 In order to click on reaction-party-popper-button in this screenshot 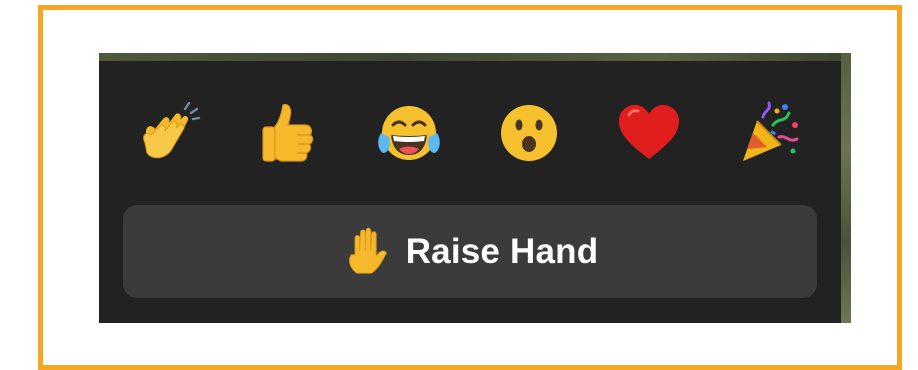, I will do `click(769, 133)`.